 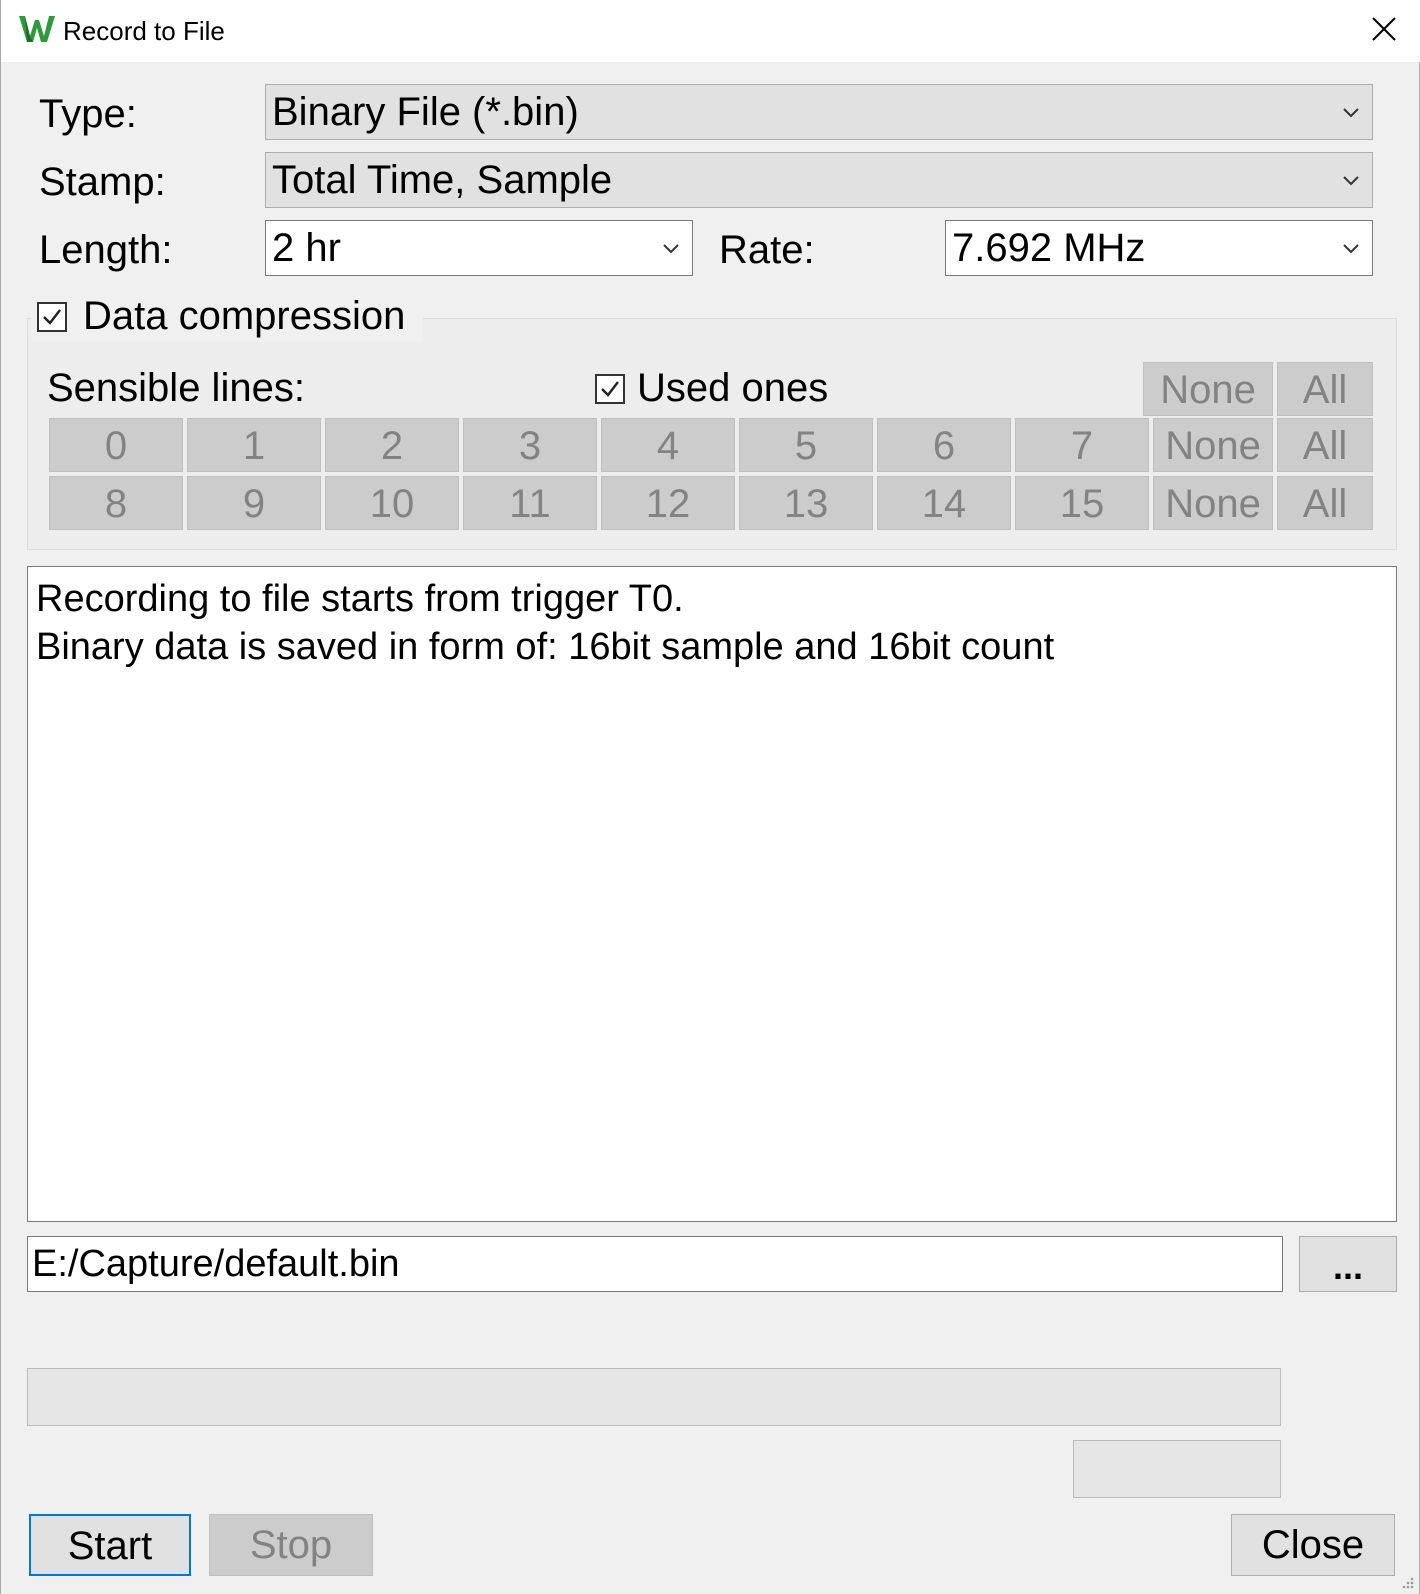 I want to click on header-all-button: All, so click(x=1325, y=389).